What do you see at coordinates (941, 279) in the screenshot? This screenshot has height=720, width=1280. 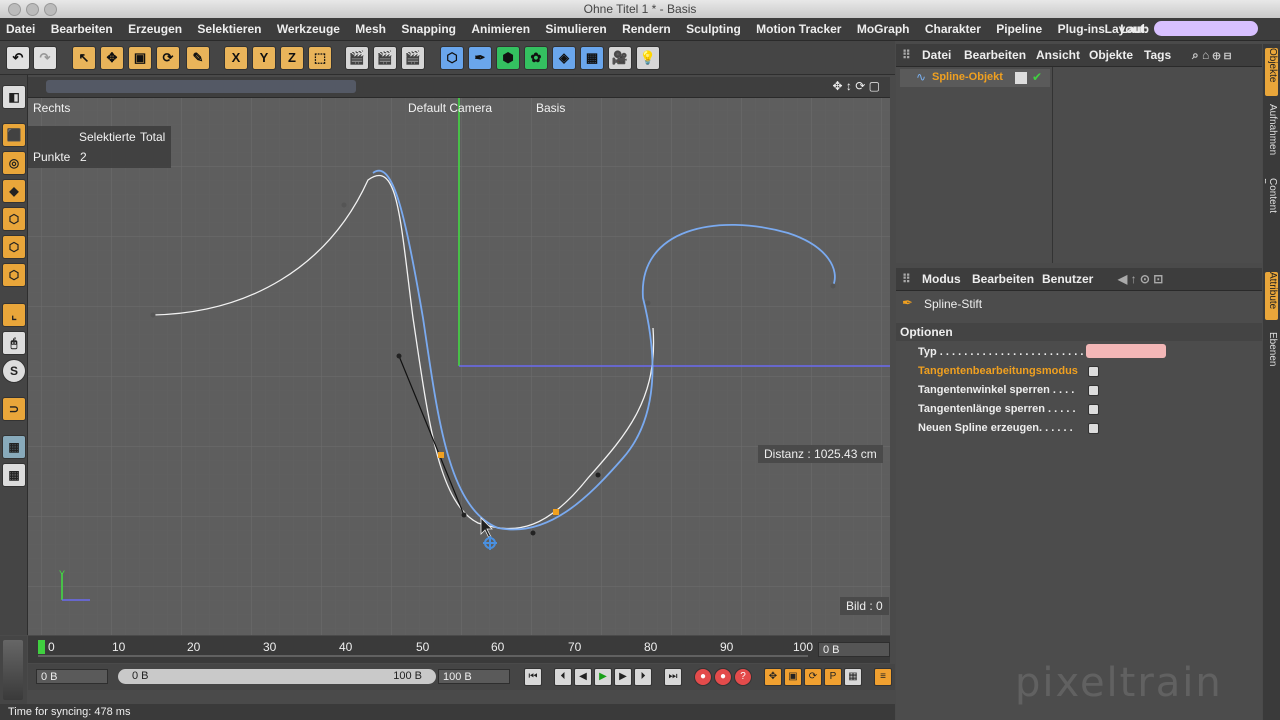 I see `attr-menu-modus: Modus` at bounding box center [941, 279].